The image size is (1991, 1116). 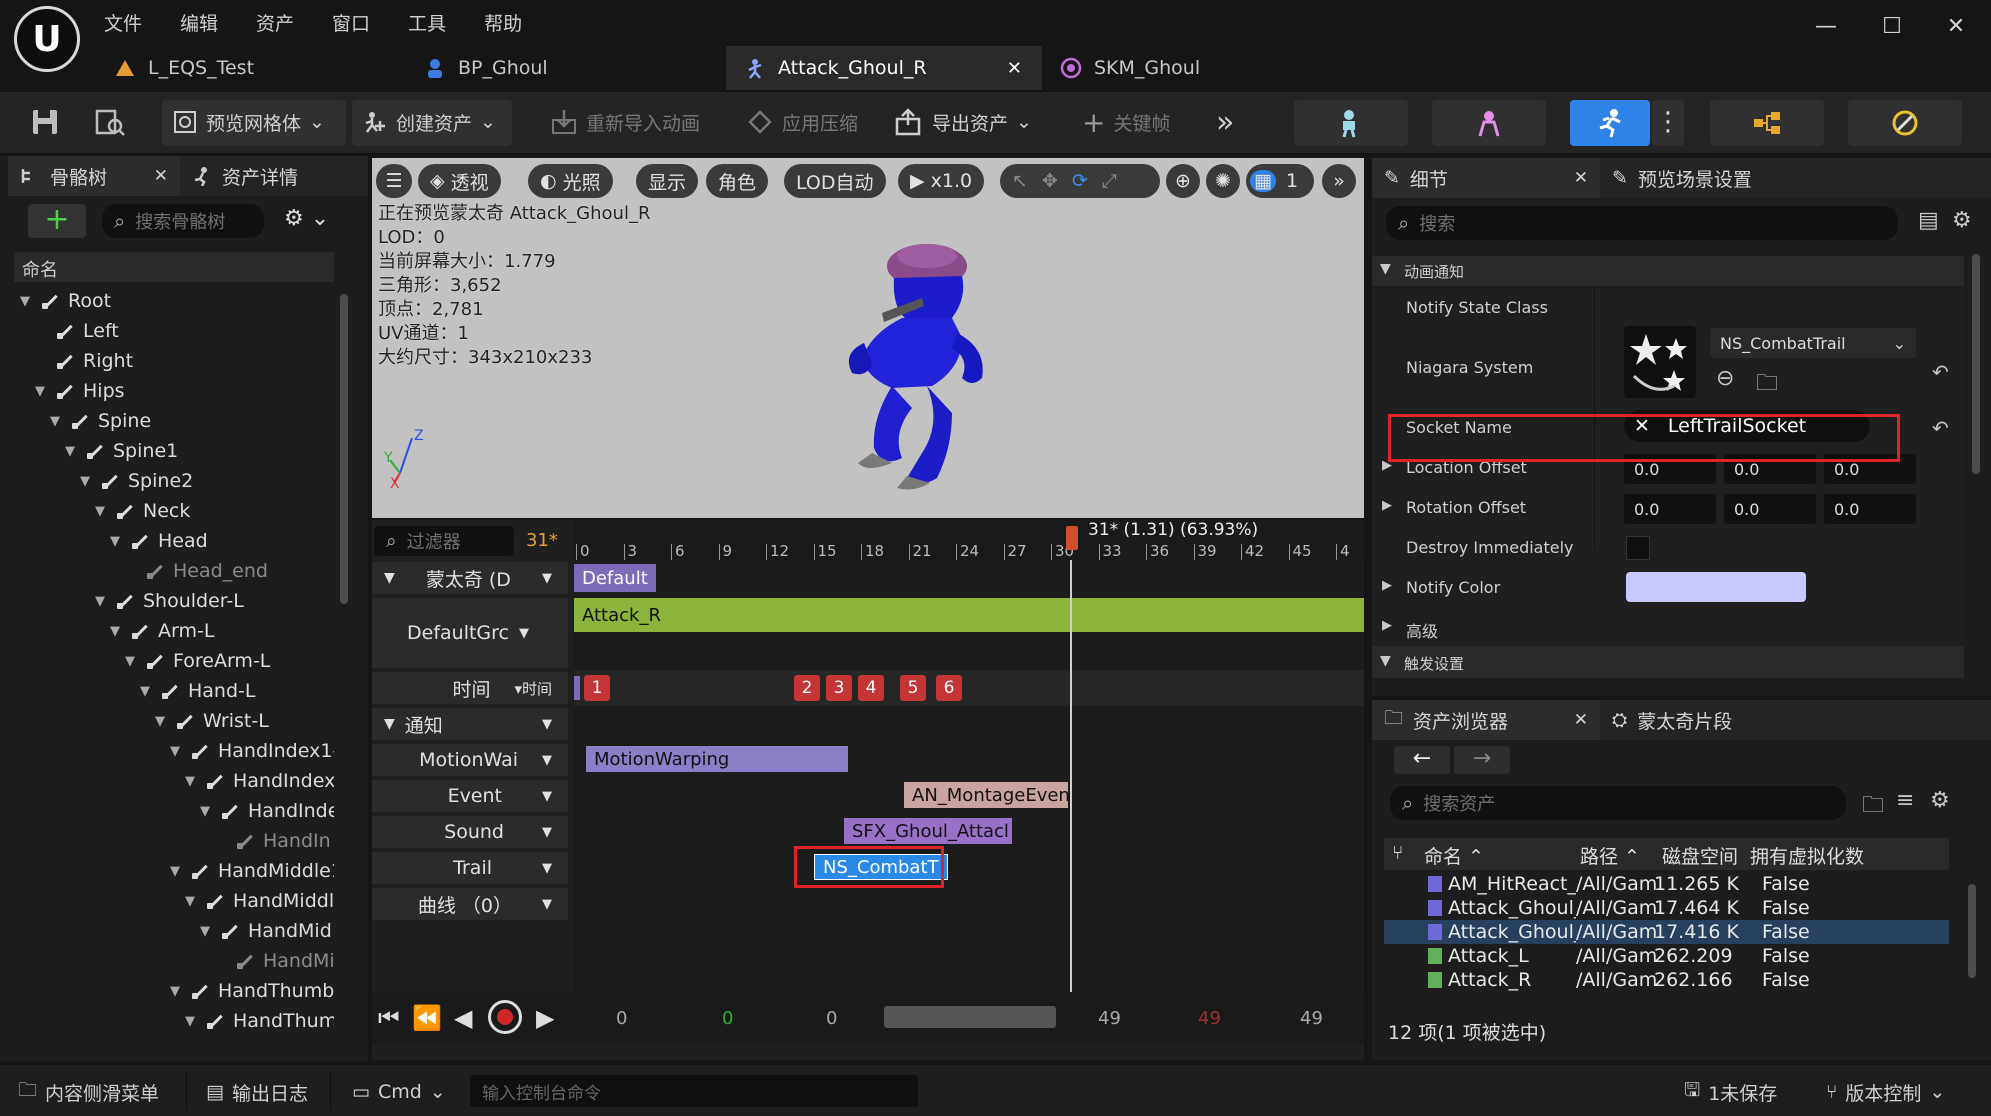 I want to click on show-button: 显示, so click(x=667, y=181).